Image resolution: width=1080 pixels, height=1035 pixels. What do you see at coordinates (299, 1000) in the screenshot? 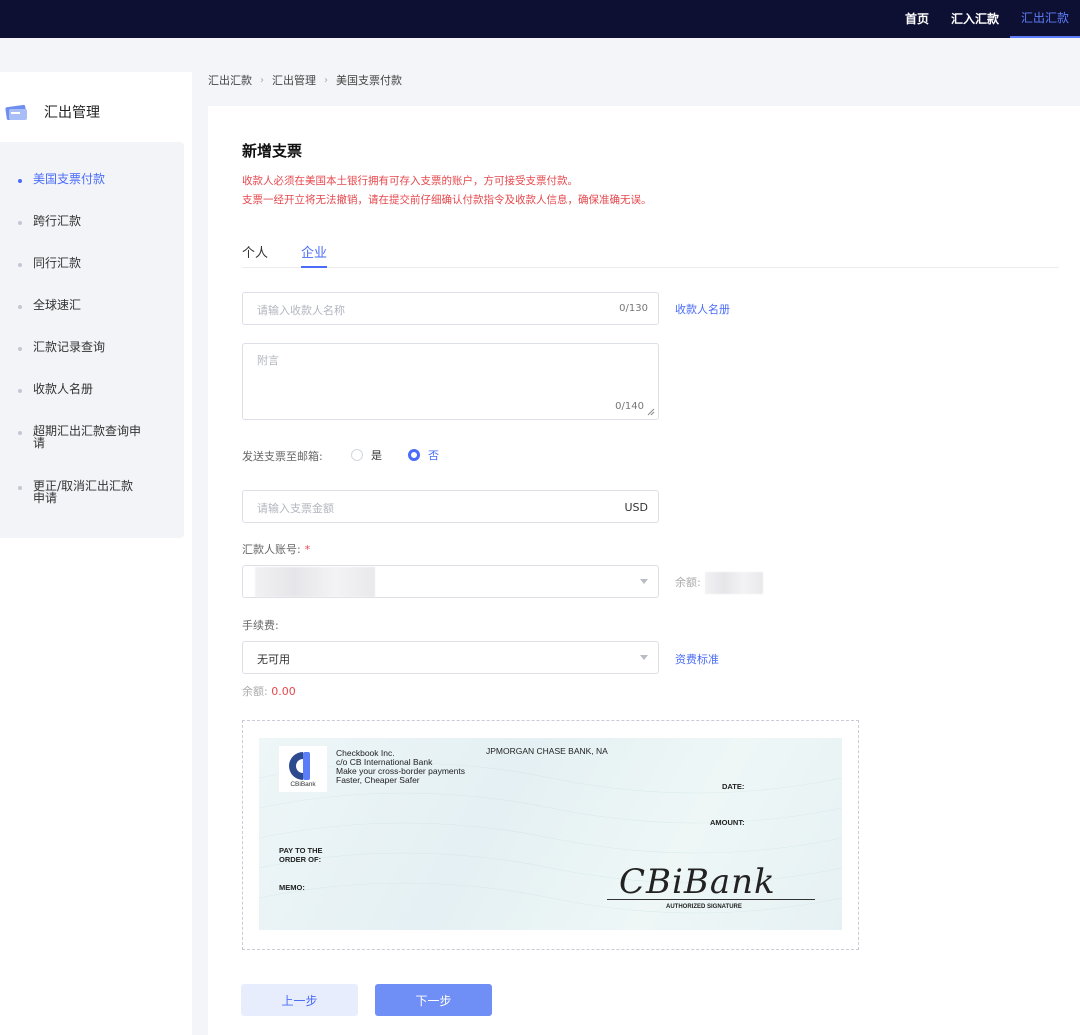
I see `prev-step-button: 上一步` at bounding box center [299, 1000].